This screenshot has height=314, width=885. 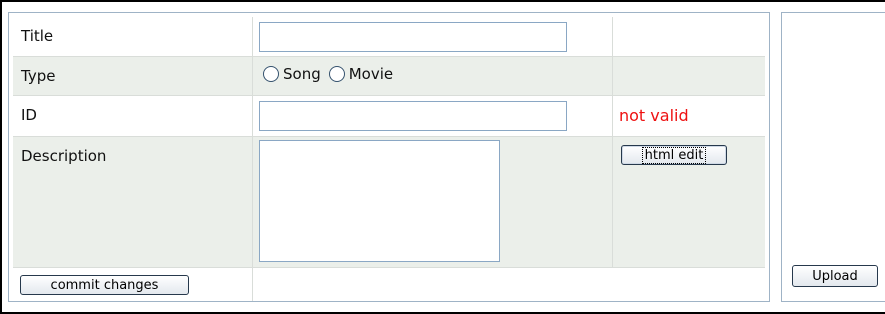 What do you see at coordinates (654, 115) in the screenshot?
I see `id-error-text: not valid` at bounding box center [654, 115].